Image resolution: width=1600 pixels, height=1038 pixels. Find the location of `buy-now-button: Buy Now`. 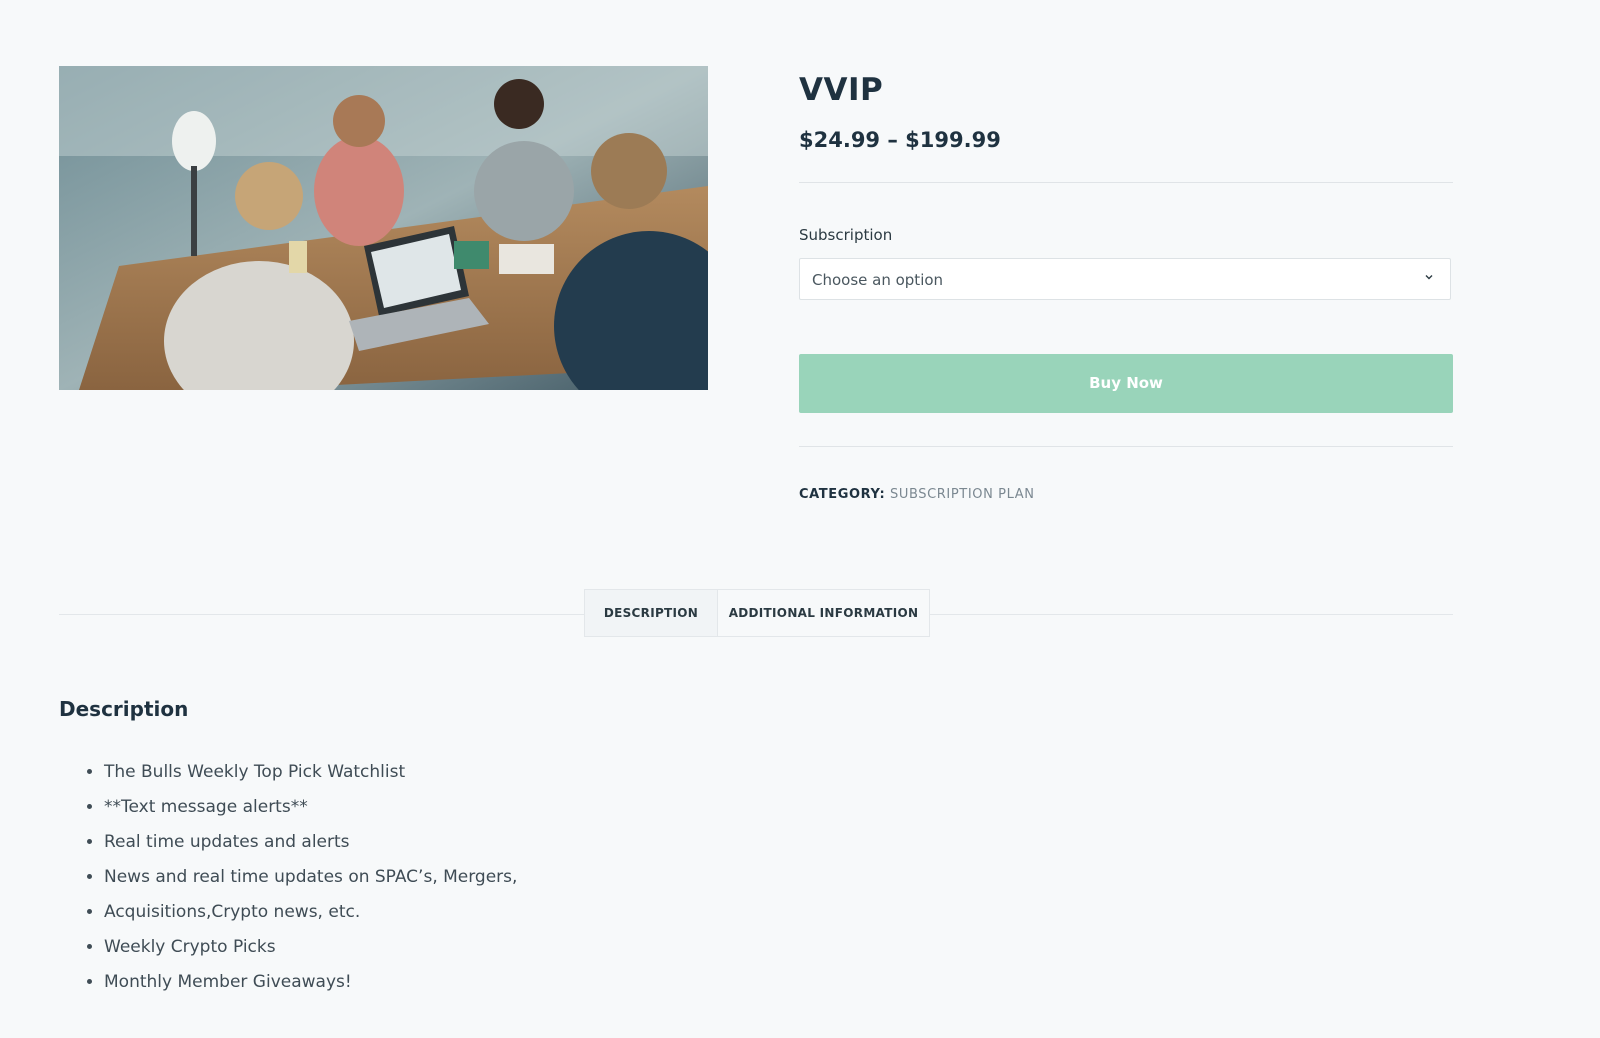

buy-now-button: Buy Now is located at coordinates (1126, 383).